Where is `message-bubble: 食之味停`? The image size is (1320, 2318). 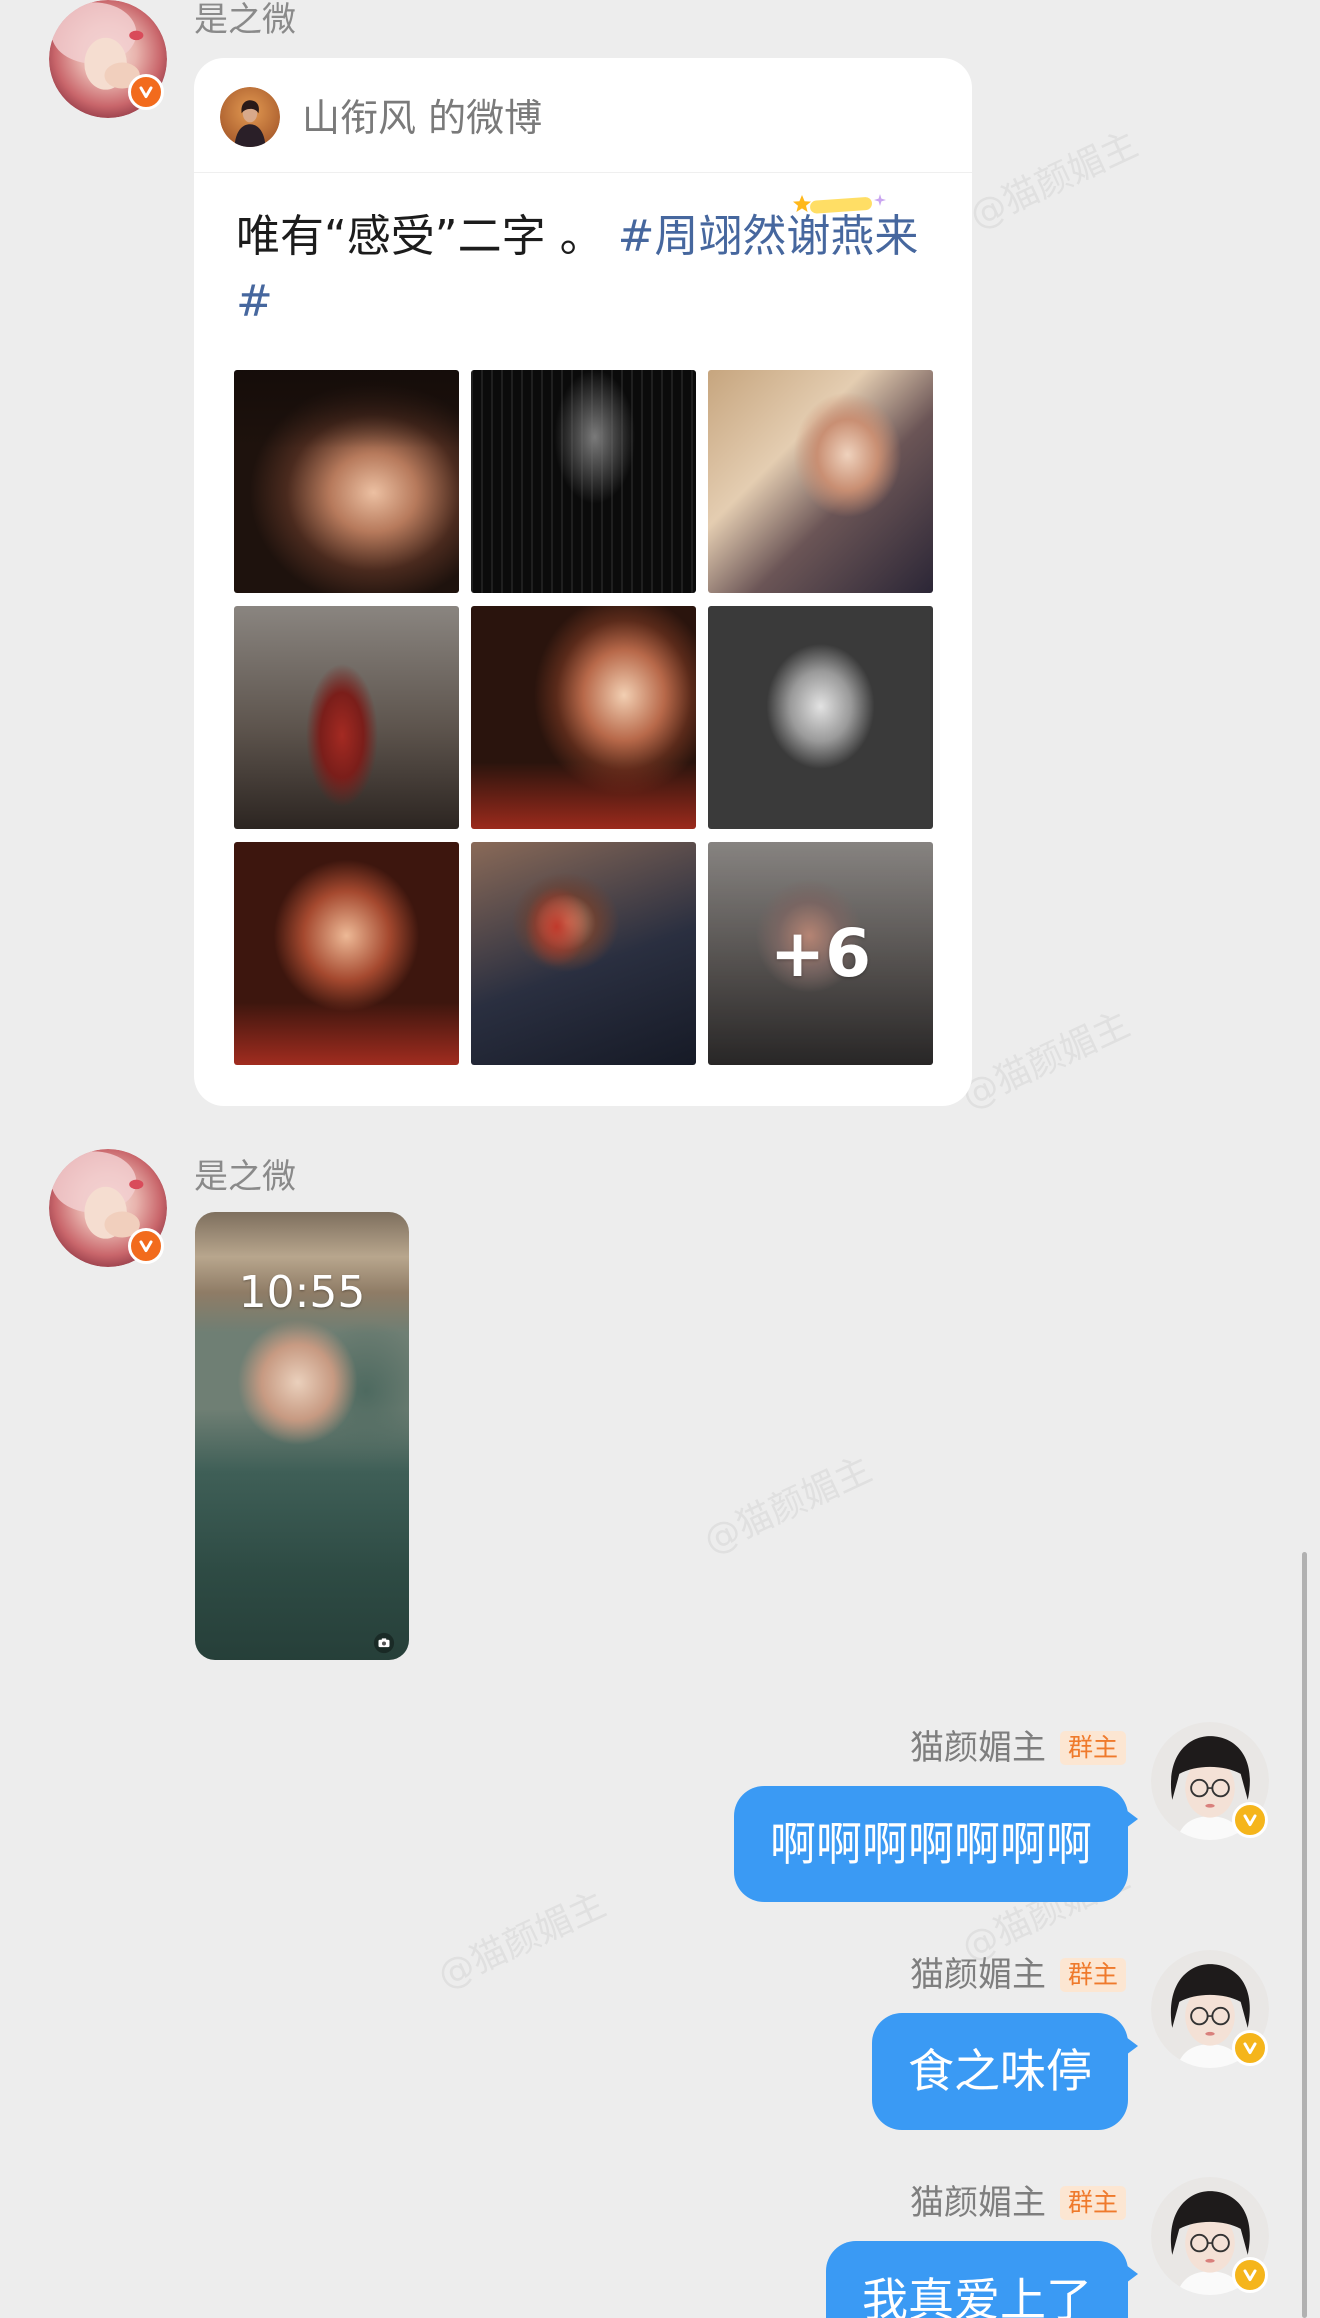 message-bubble: 食之味停 is located at coordinates (1005, 2071).